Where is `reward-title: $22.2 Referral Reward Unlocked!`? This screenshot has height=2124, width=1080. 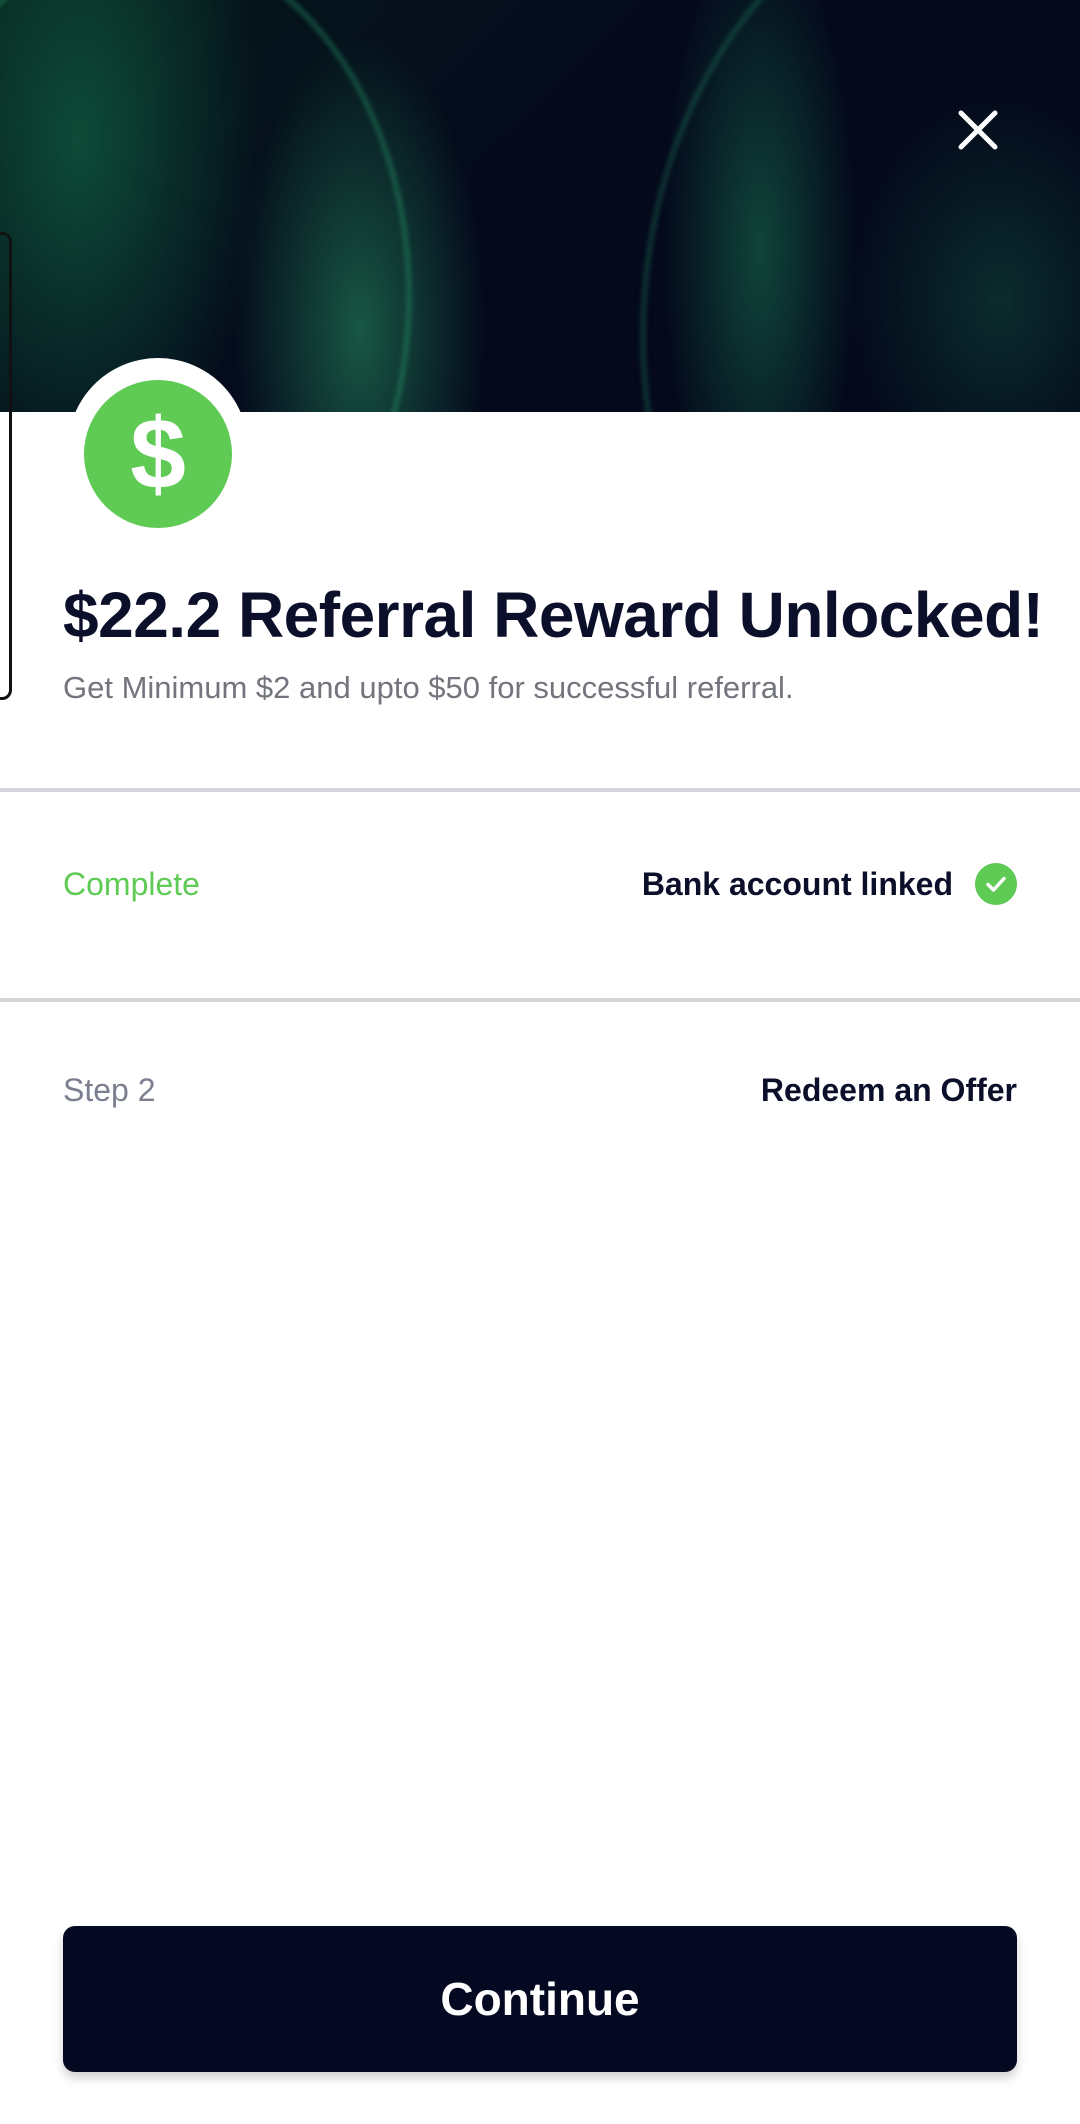 reward-title: $22.2 Referral Reward Unlocked! is located at coordinates (553, 615).